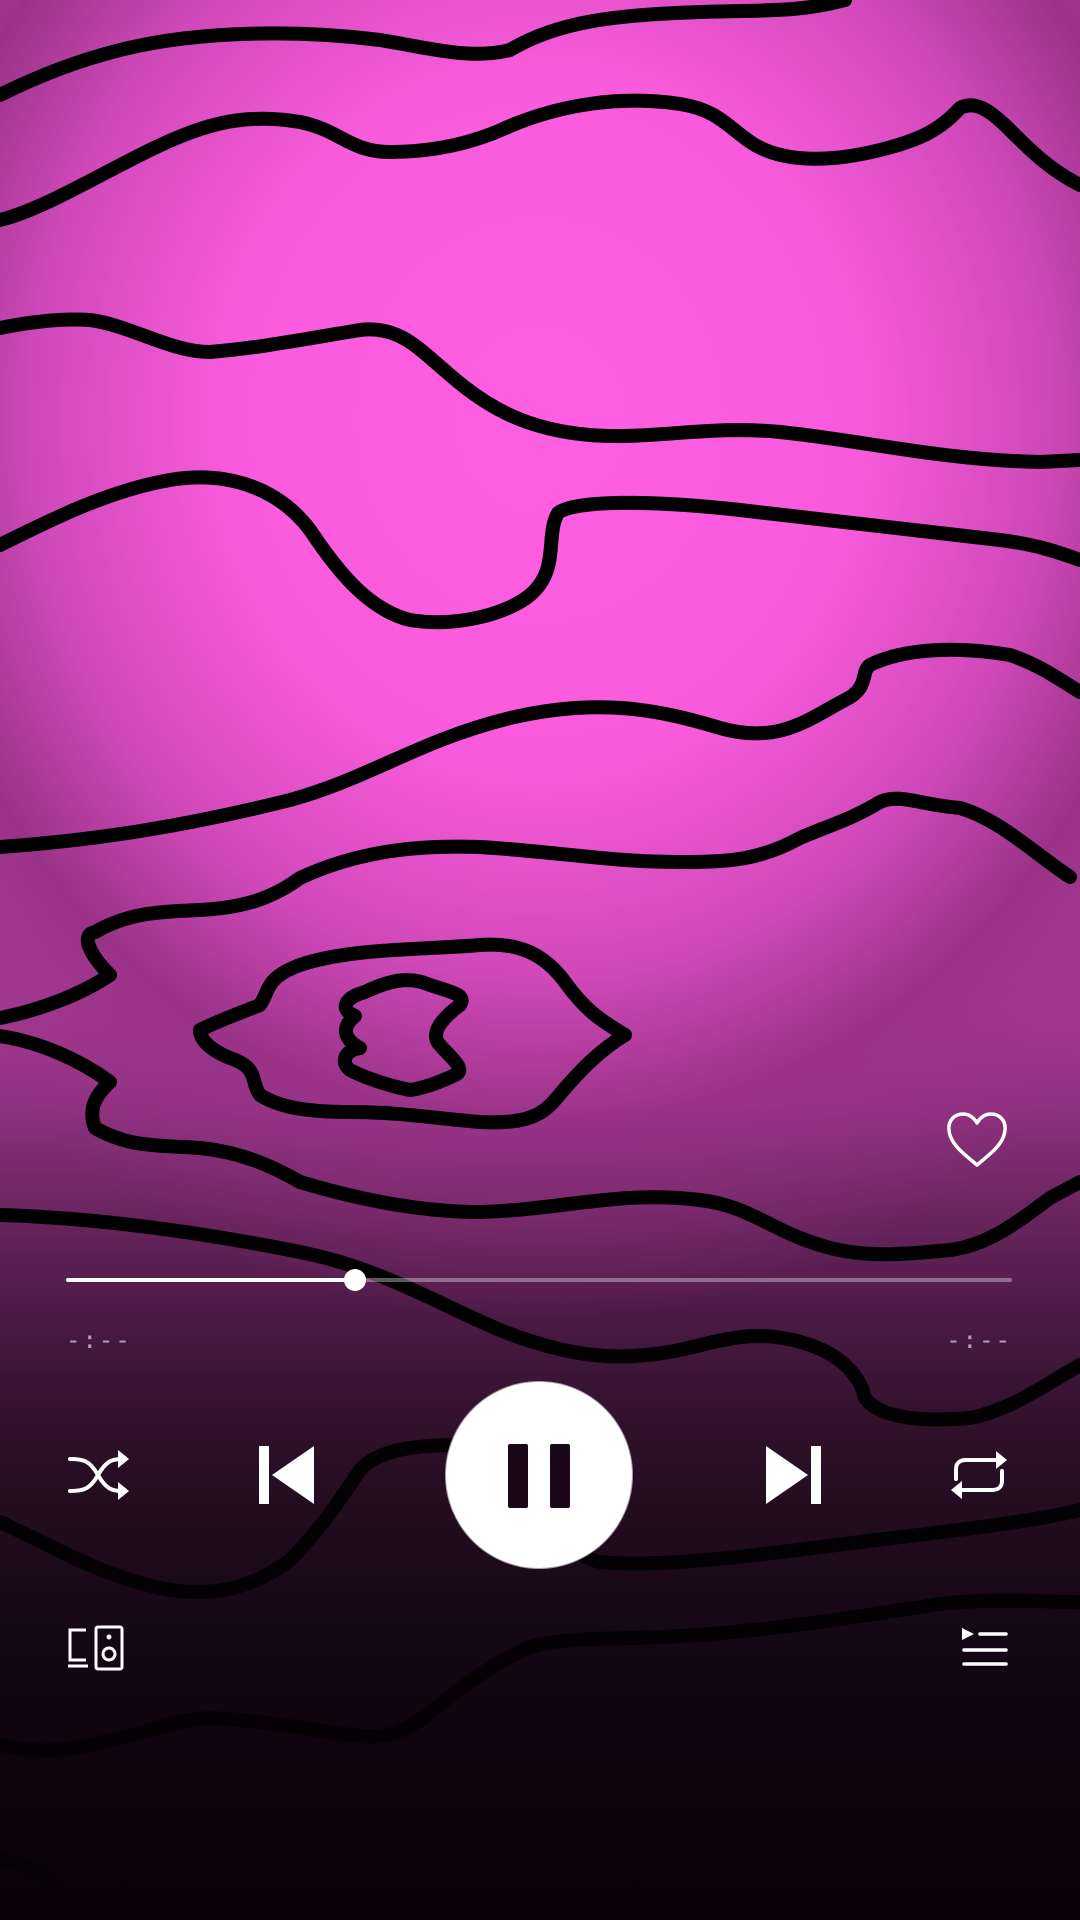 The width and height of the screenshot is (1080, 1920). I want to click on total-time: -:--, so click(979, 1340).